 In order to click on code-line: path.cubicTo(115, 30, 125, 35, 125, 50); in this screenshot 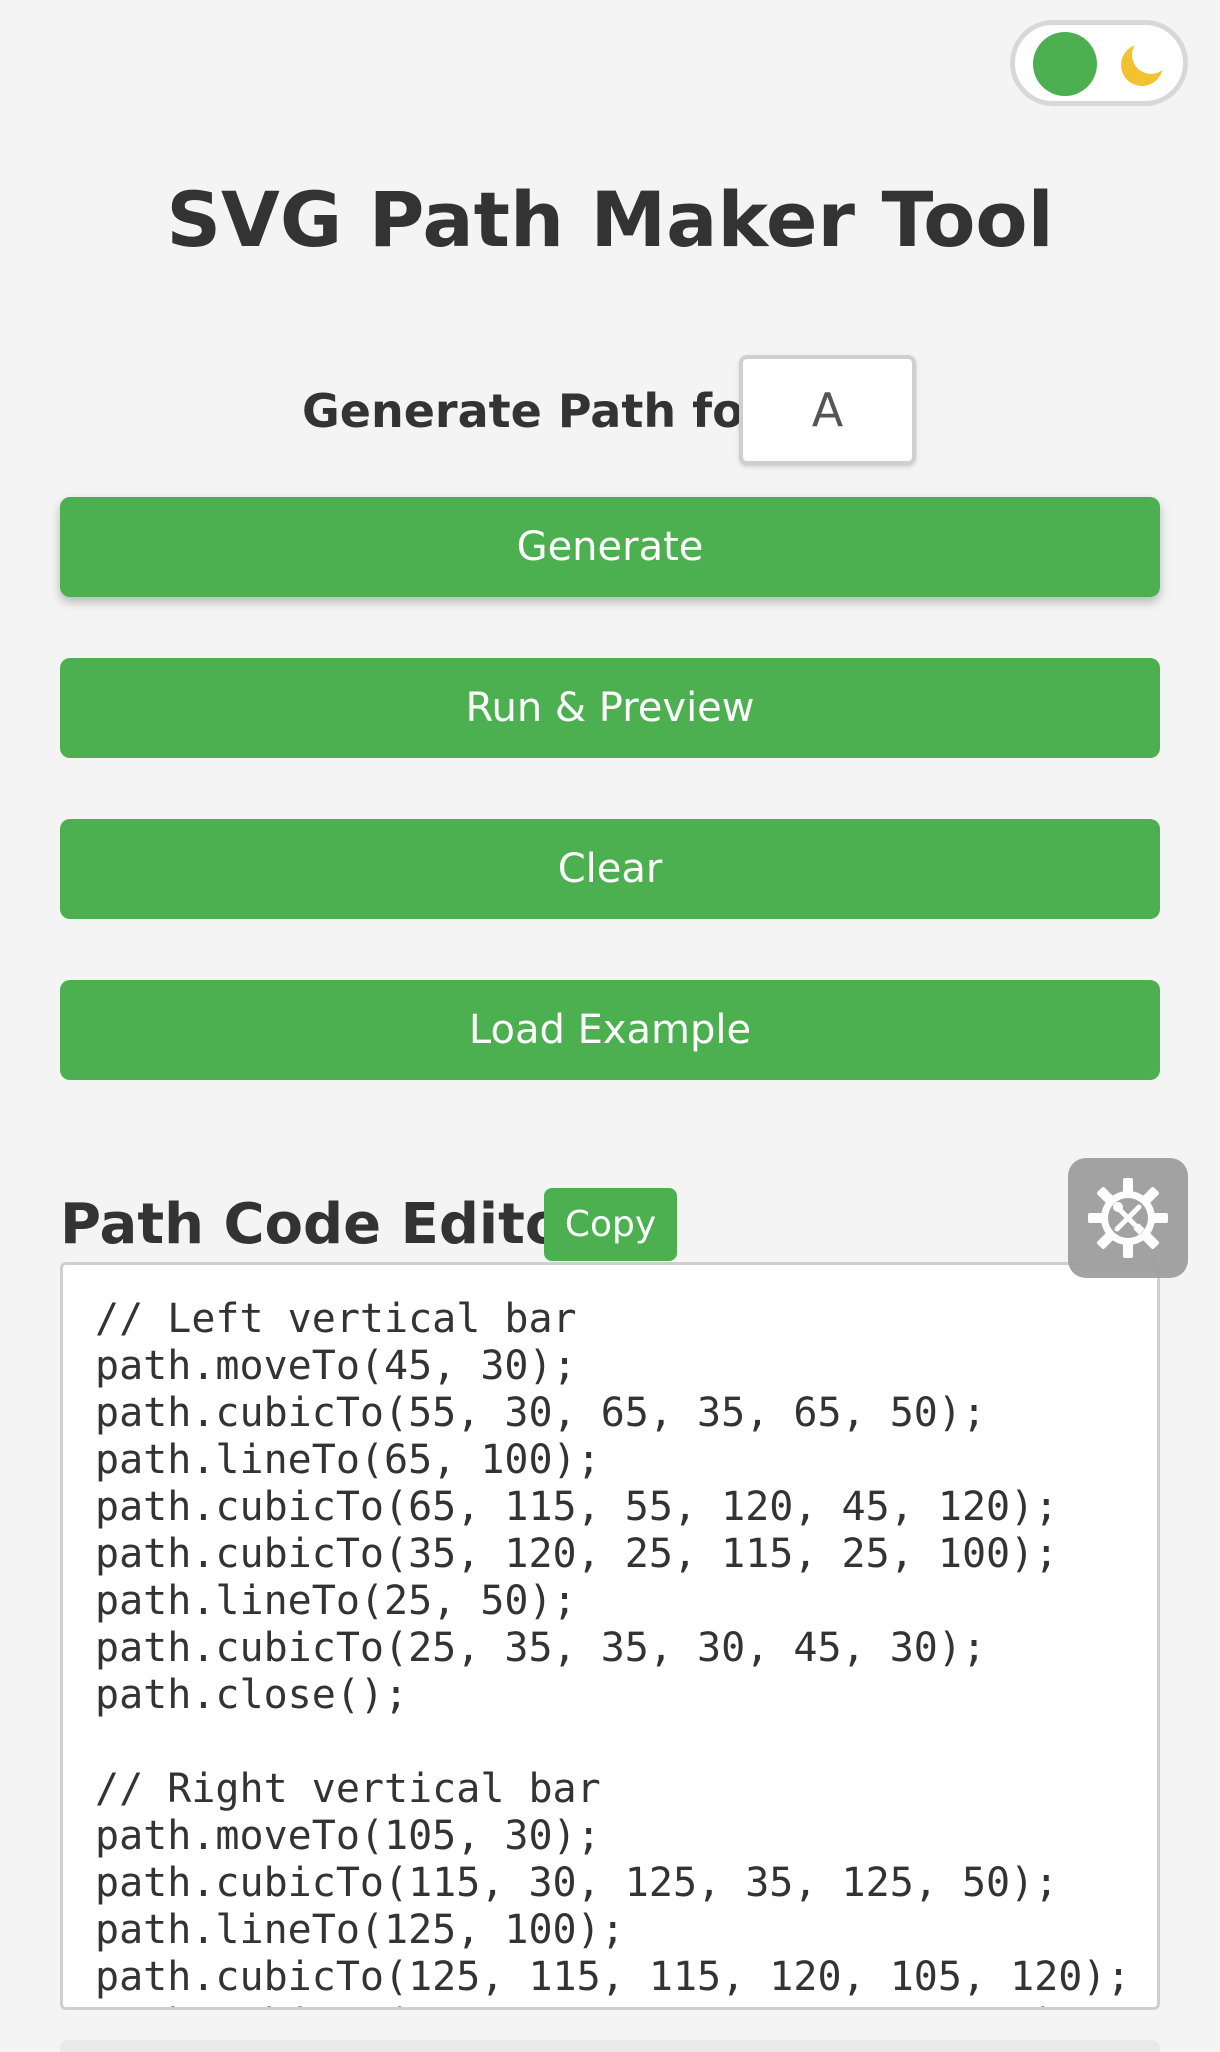, I will do `click(577, 1883)`.